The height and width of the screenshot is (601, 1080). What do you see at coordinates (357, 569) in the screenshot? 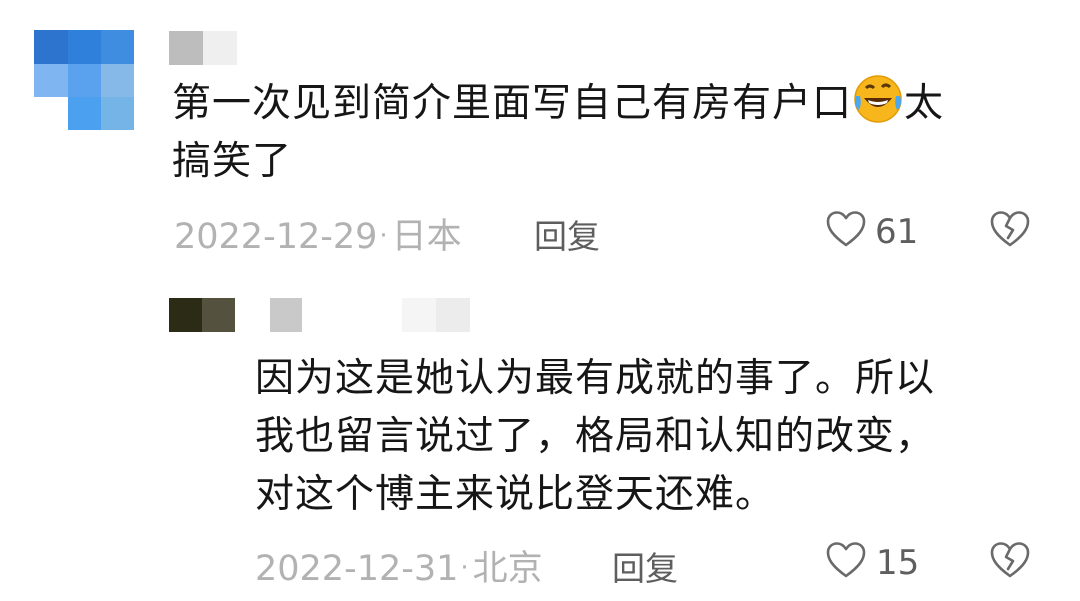
I see `comment-date: 2022-12-31` at bounding box center [357, 569].